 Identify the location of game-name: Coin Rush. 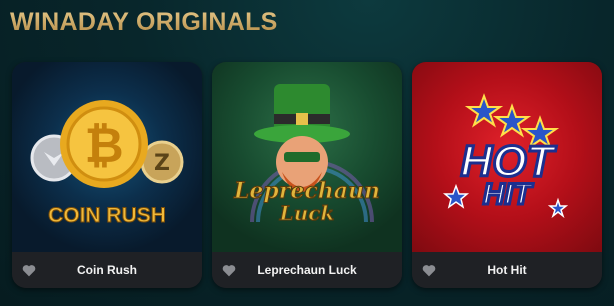
(107, 270).